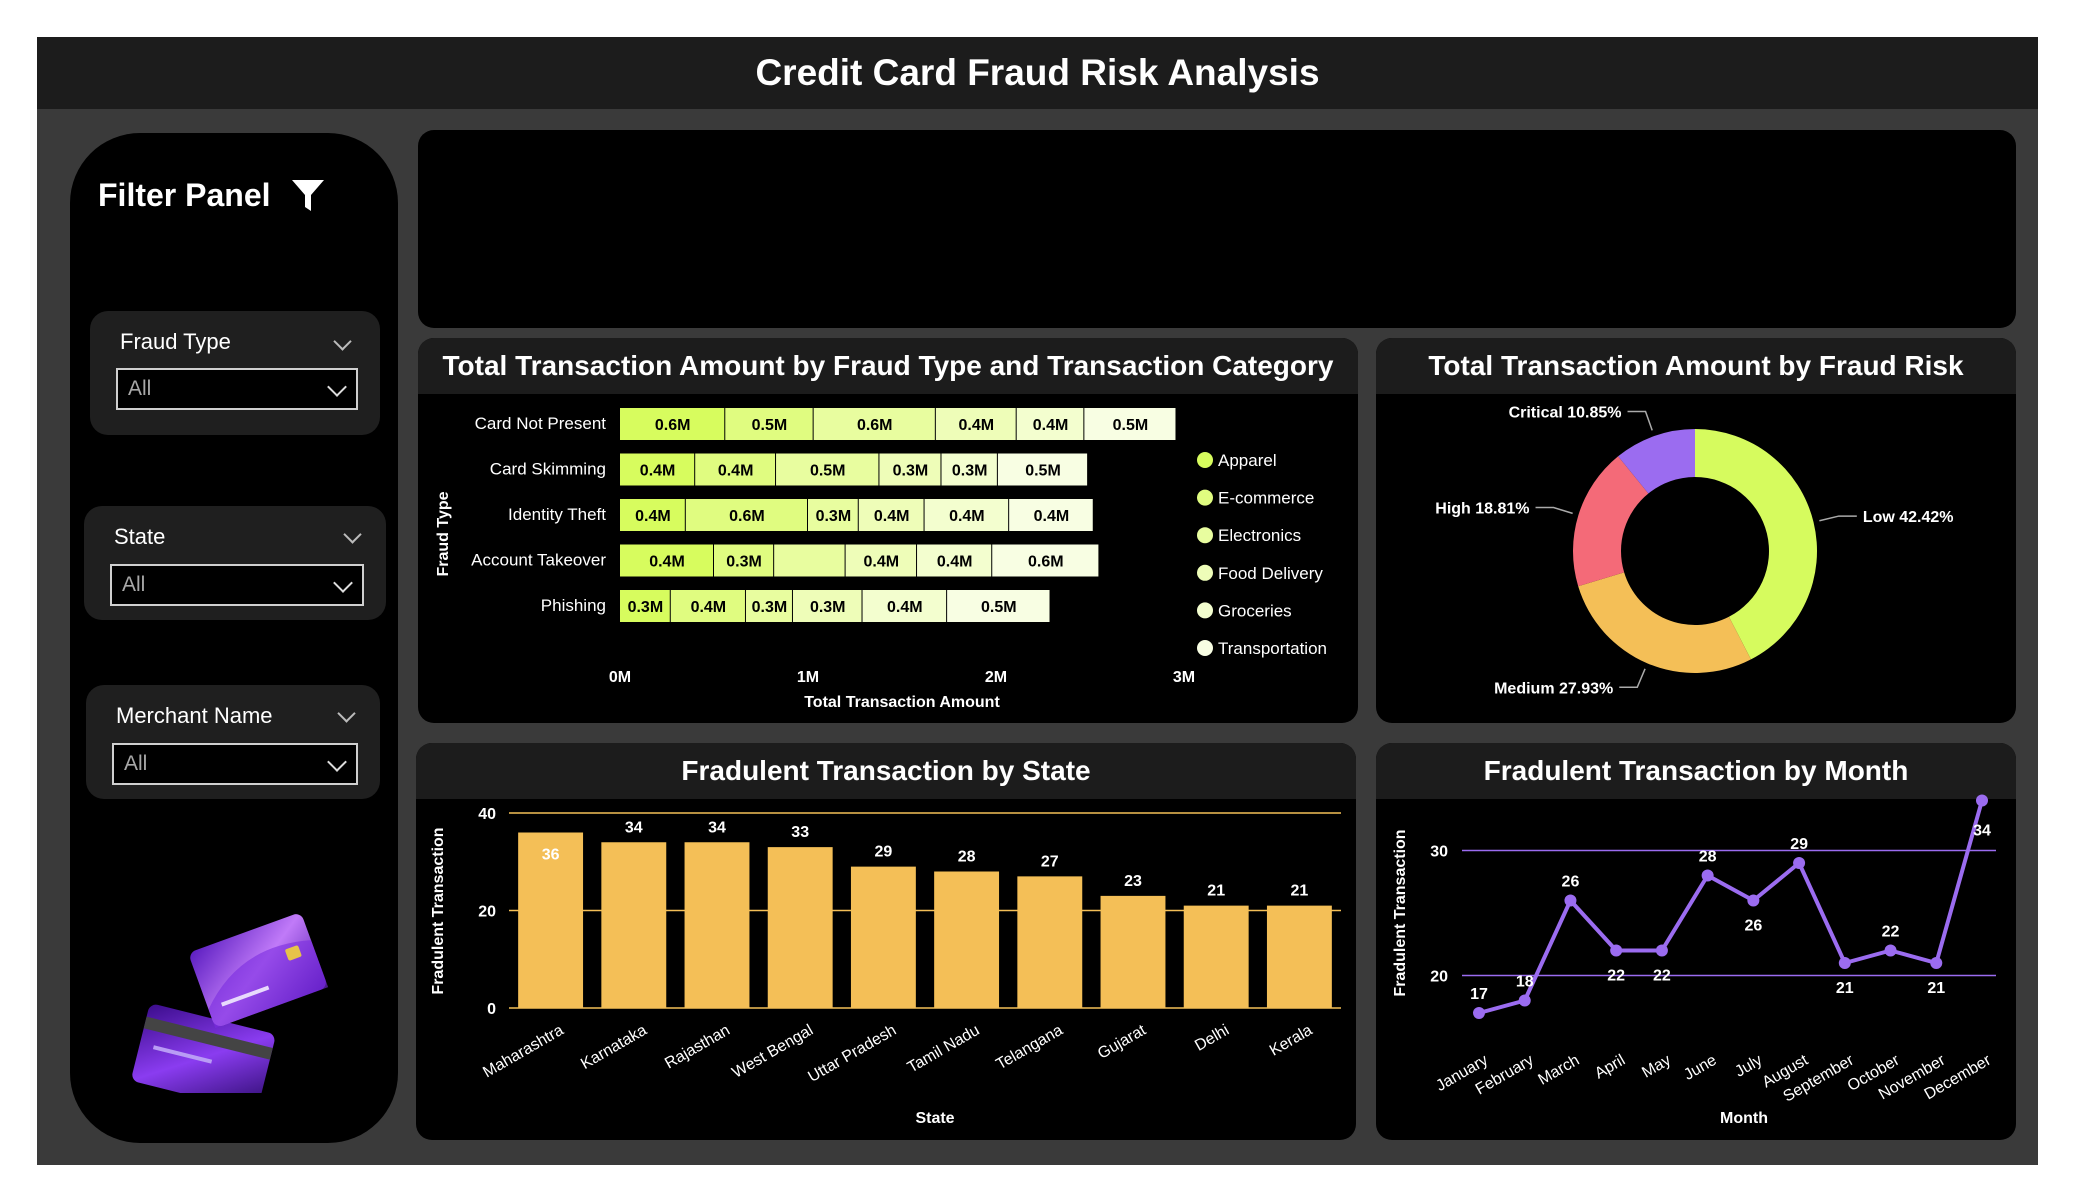 The width and height of the screenshot is (2075, 1200). I want to click on y-tick-label: Card Skimming, so click(548, 469).